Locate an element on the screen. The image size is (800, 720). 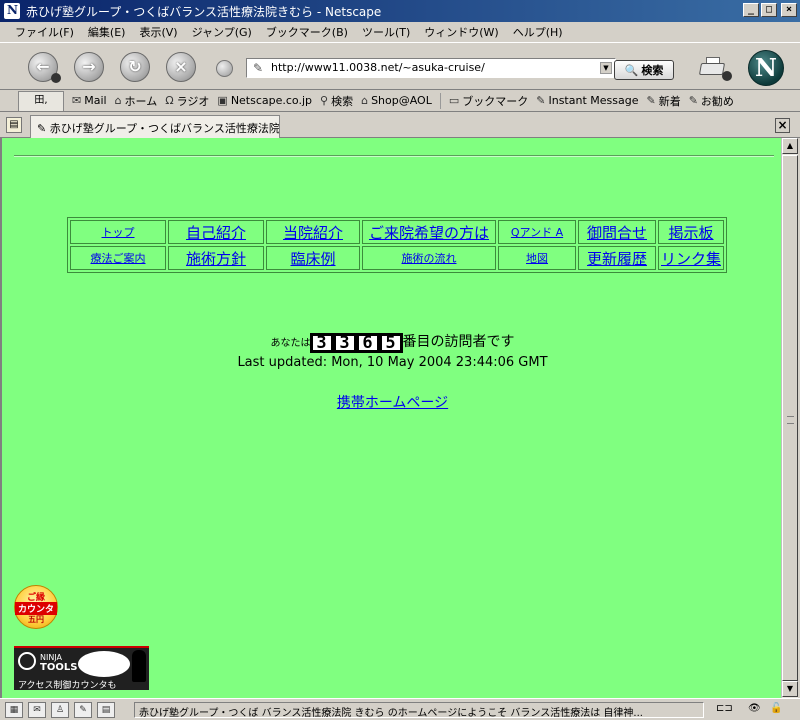
url-history-dropdown-icon is located at coordinates (224, 68).